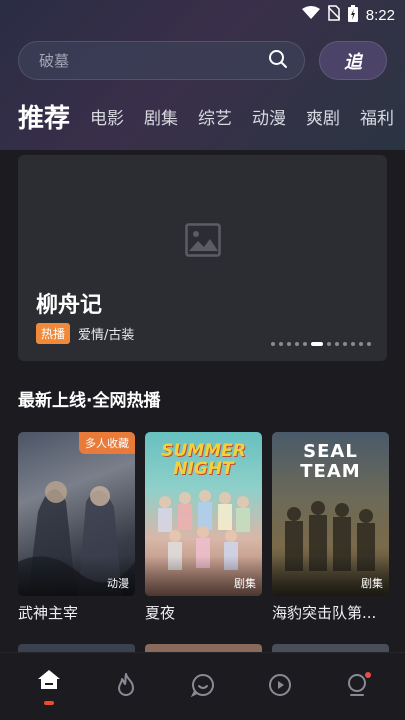  What do you see at coordinates (310, 15) in the screenshot?
I see `wifi-icon` at bounding box center [310, 15].